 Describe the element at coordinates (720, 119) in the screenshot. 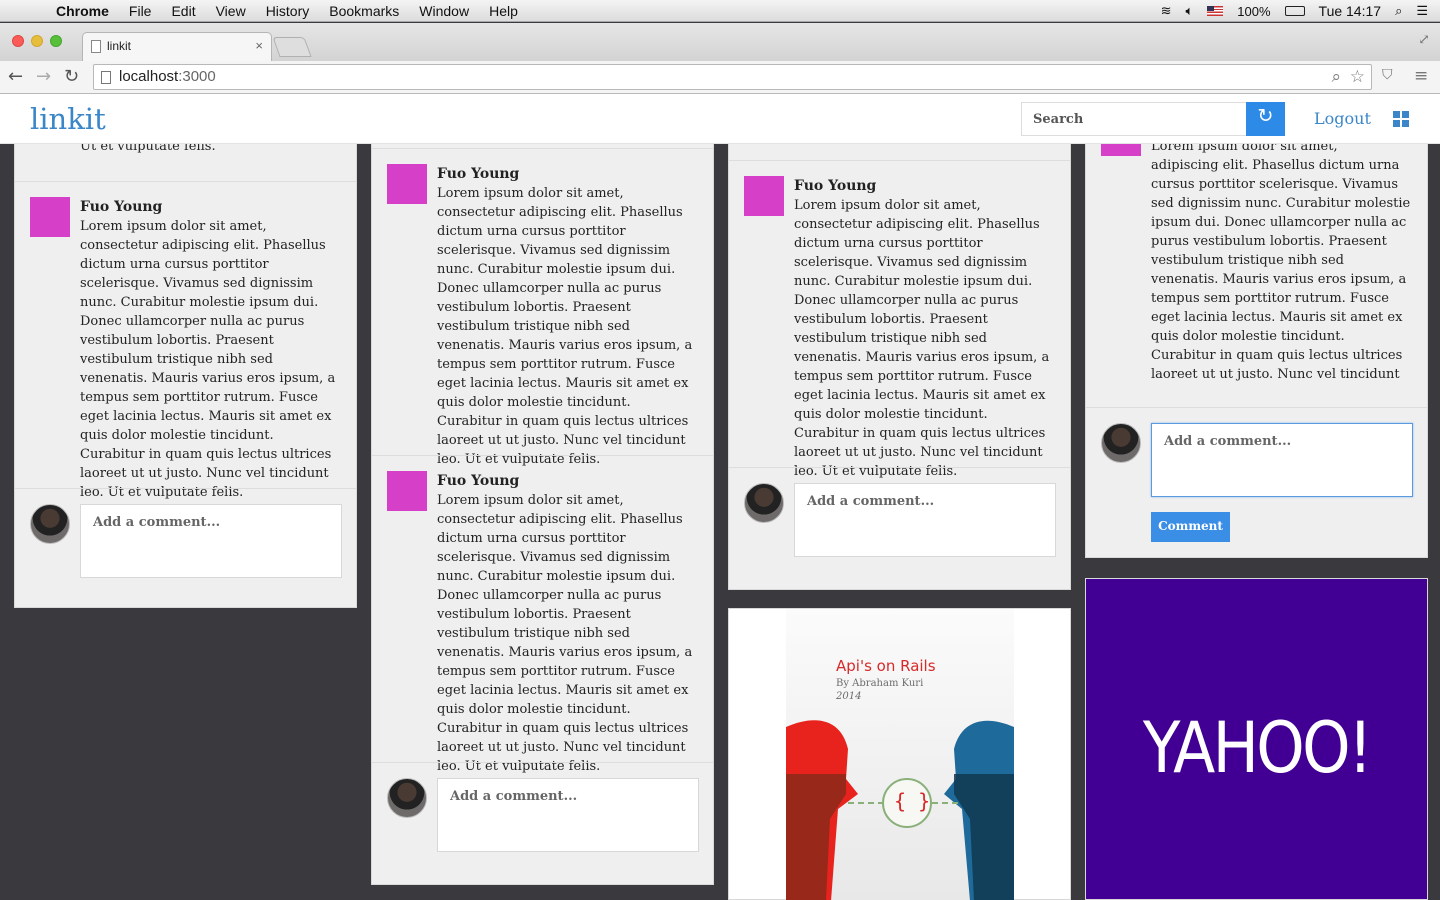

I see `site-header: linkit ↻ Logout` at that location.